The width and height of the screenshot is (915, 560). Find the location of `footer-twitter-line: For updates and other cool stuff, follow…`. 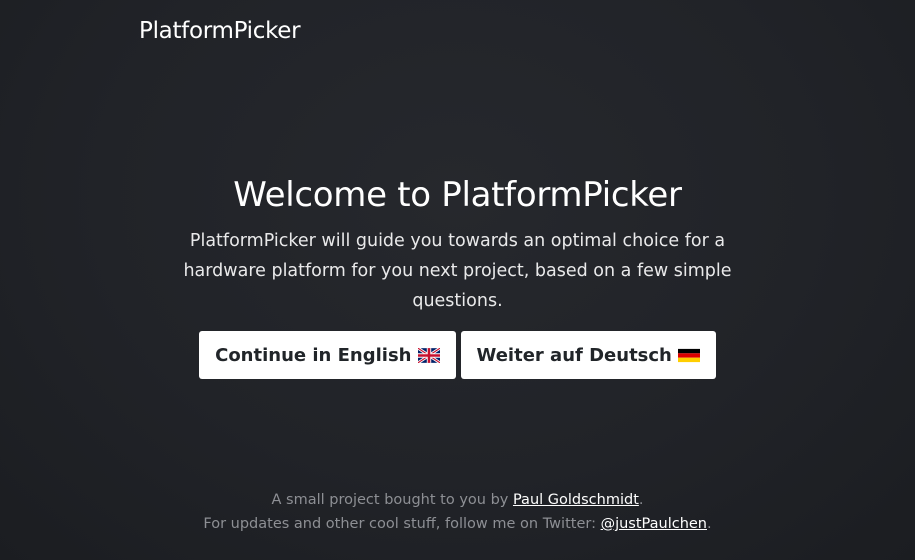

footer-twitter-line: For updates and other cool stuff, follow… is located at coordinates (457, 524).